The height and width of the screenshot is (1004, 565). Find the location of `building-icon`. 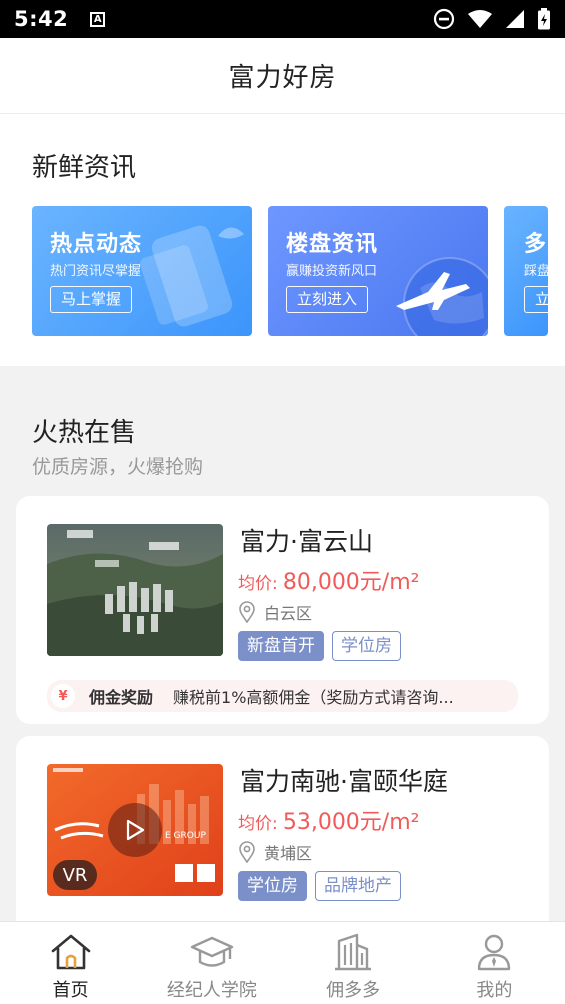

building-icon is located at coordinates (353, 952).